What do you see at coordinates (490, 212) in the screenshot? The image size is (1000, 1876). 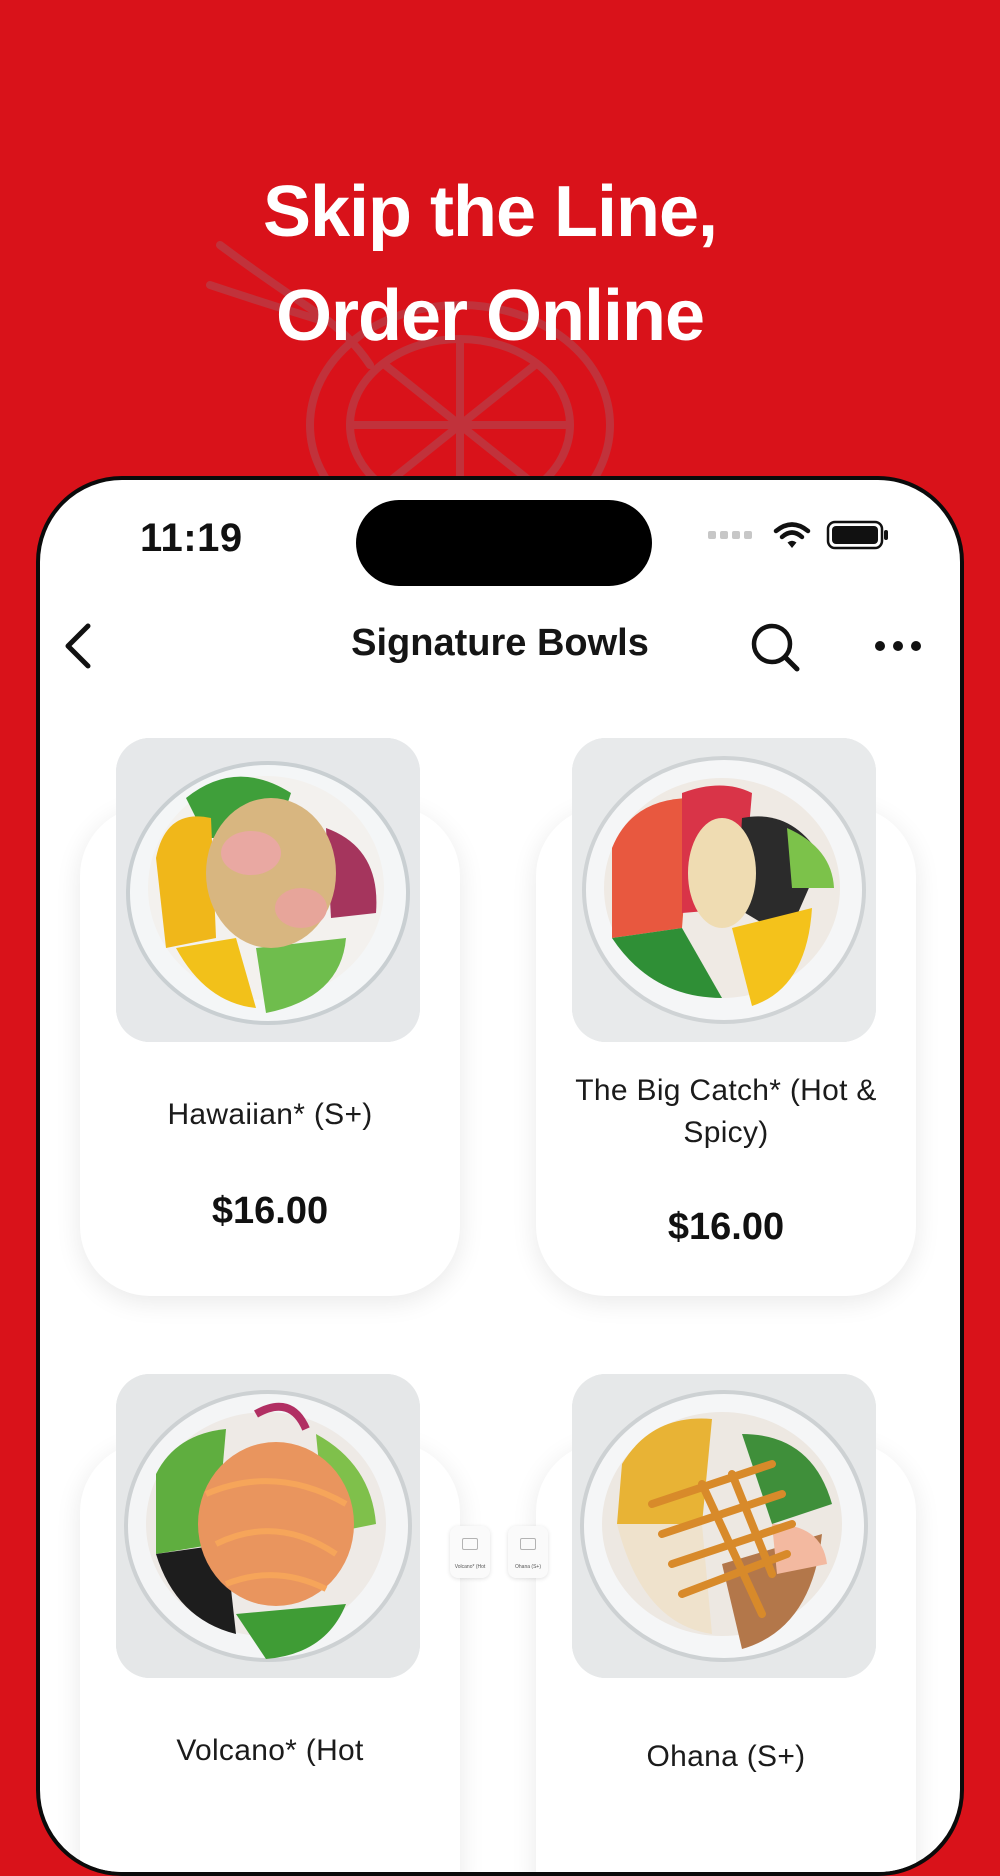 I see `promo-headline-line1: Skip the Line,` at bounding box center [490, 212].